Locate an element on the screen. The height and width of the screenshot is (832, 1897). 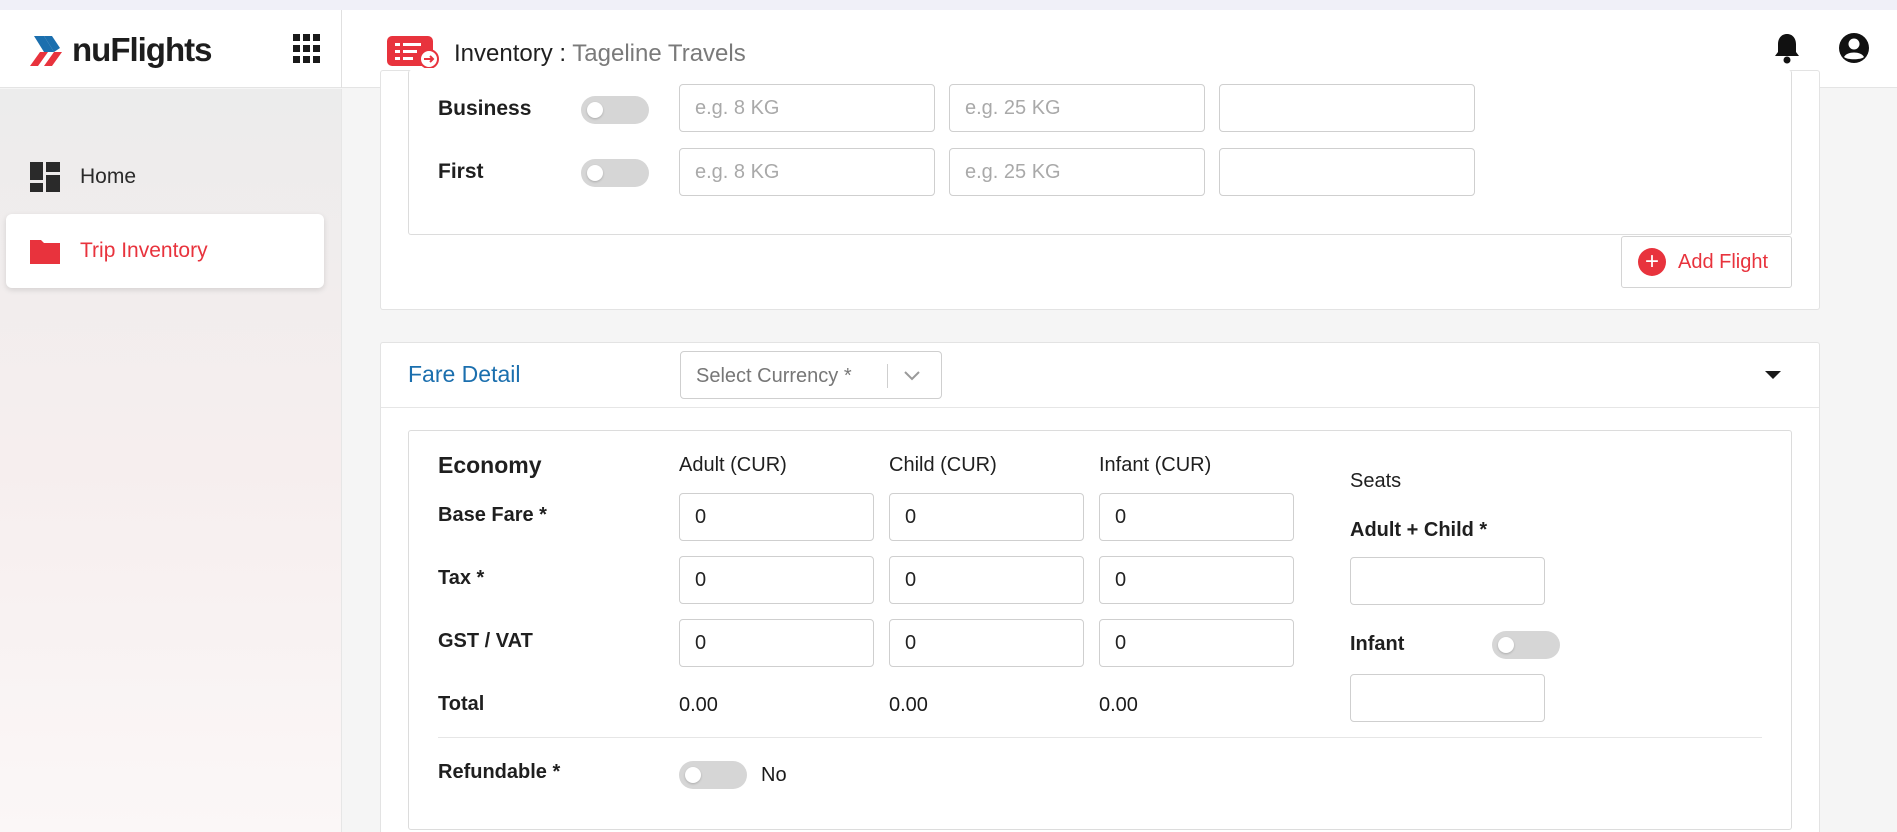
business-extra-input is located at coordinates (1347, 108).